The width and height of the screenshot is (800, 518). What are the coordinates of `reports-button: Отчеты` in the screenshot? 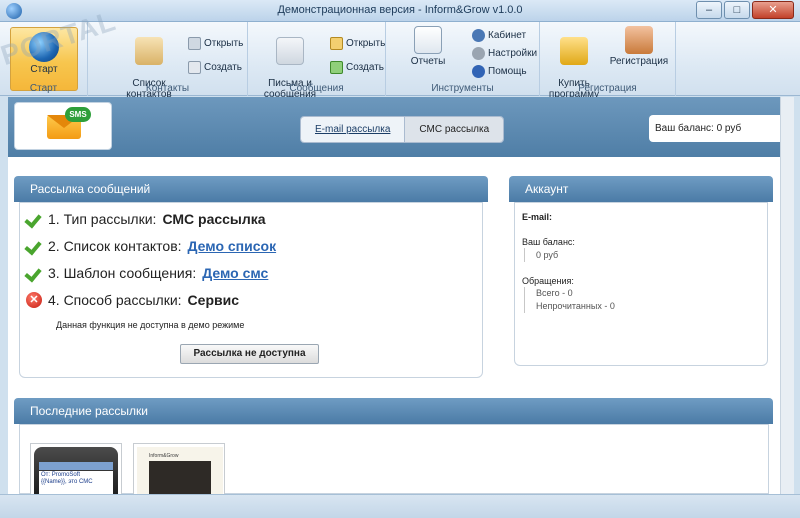 It's located at (428, 46).